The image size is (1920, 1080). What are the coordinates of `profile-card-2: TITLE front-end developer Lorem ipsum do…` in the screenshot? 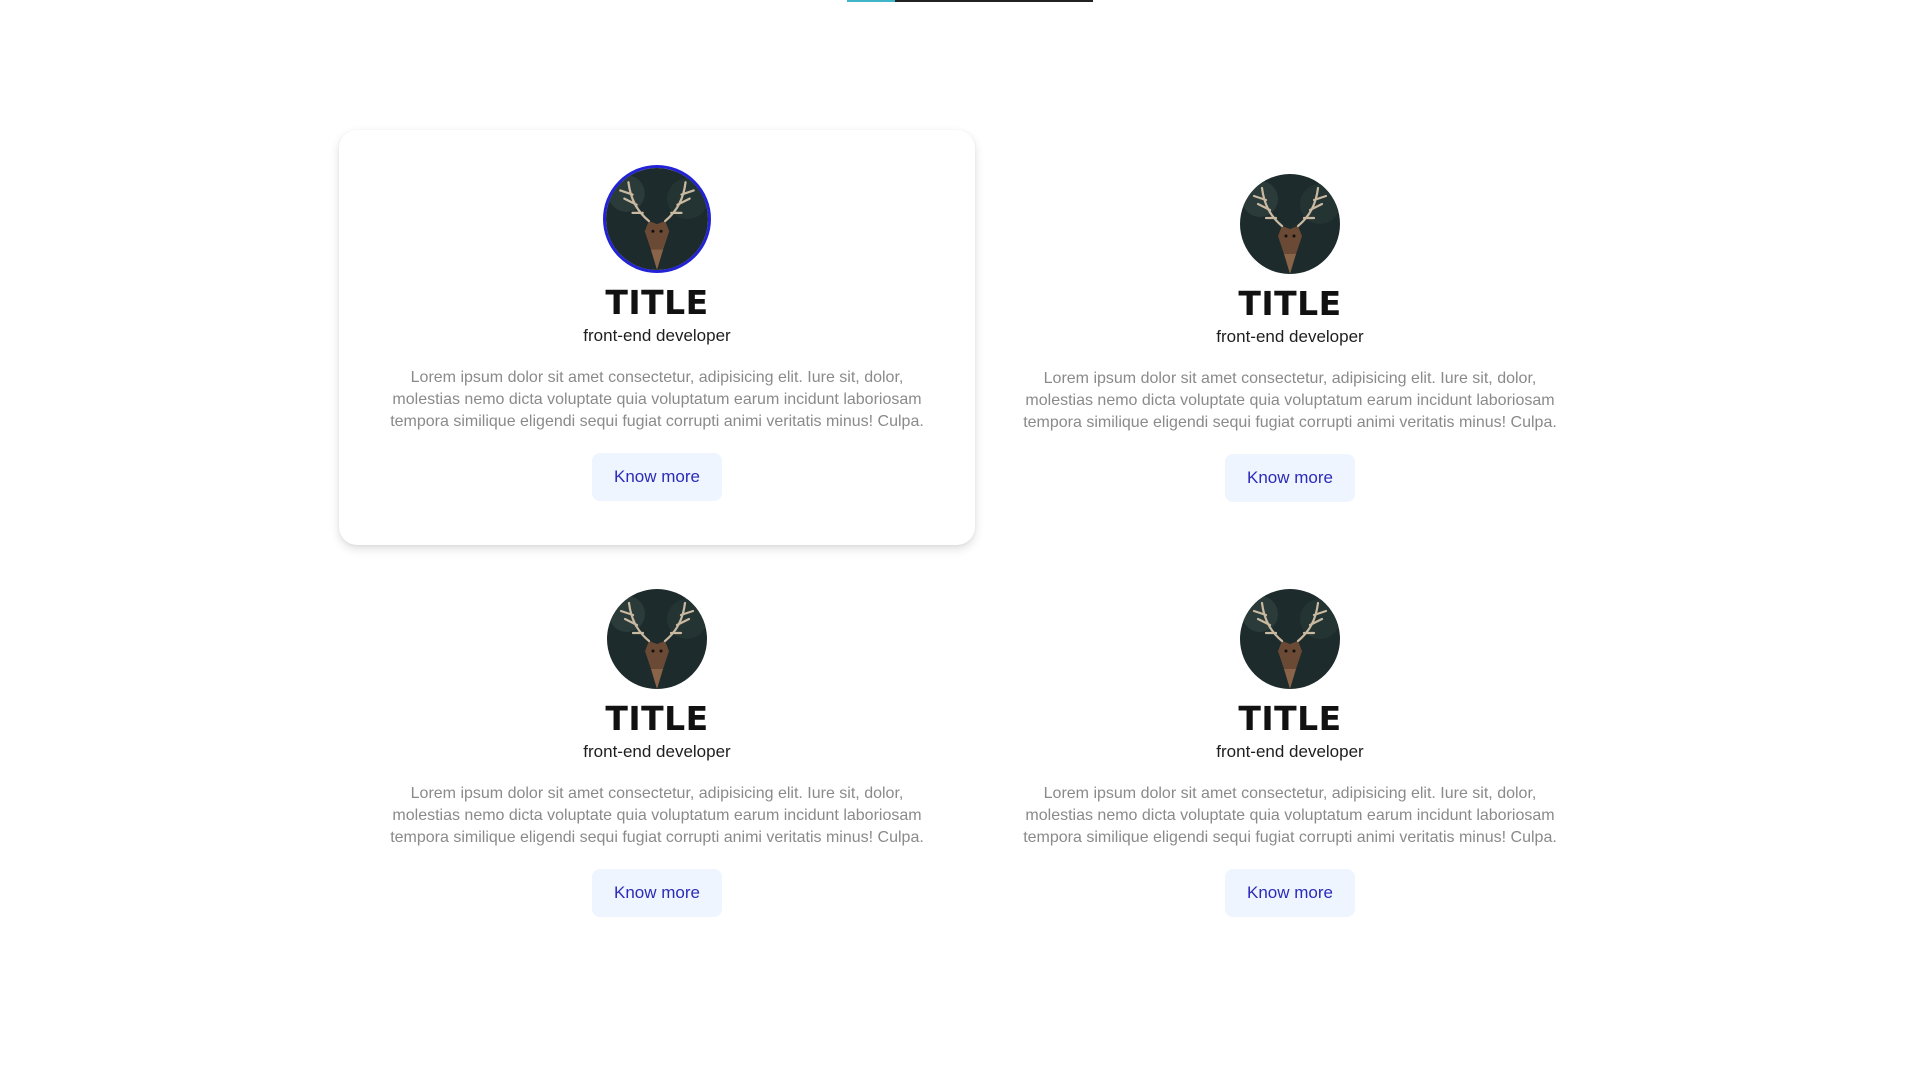 It's located at (1290, 337).